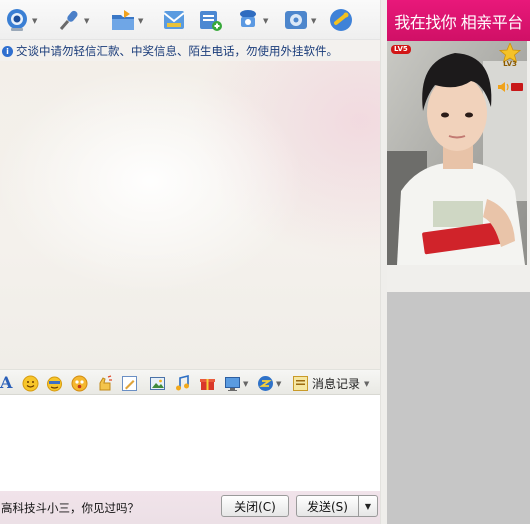 Image resolution: width=530 pixels, height=524 pixels. What do you see at coordinates (190, 507) in the screenshot?
I see `bottom-bar: 高科技斗小三，你见过吗？ 关闭(C) 发送(S) ▼` at bounding box center [190, 507].